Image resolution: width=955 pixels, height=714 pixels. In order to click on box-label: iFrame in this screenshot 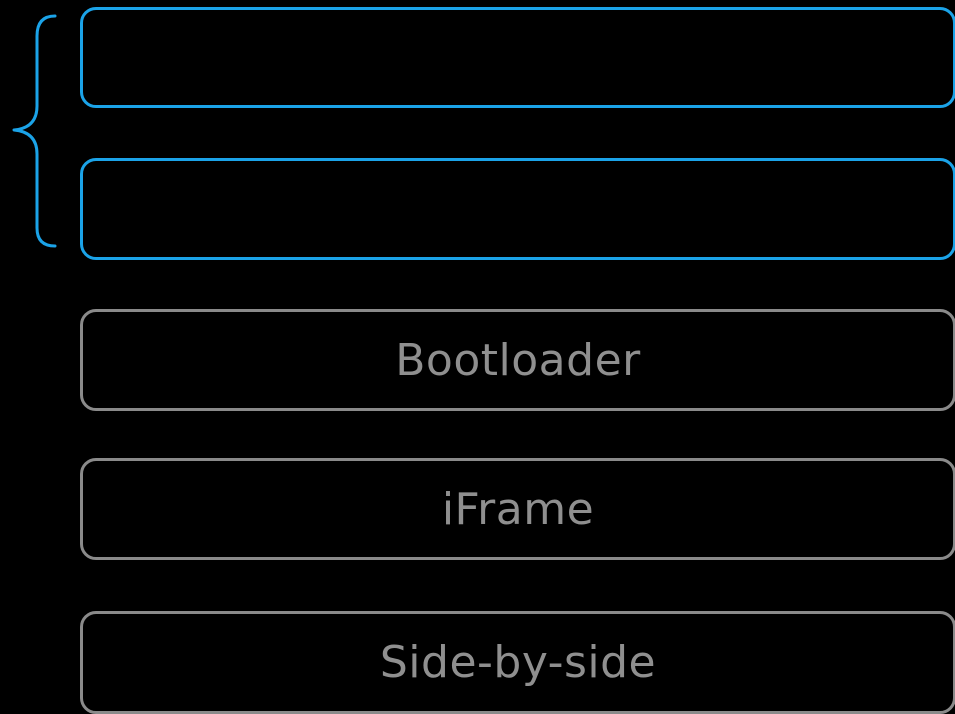, I will do `click(518, 509)`.